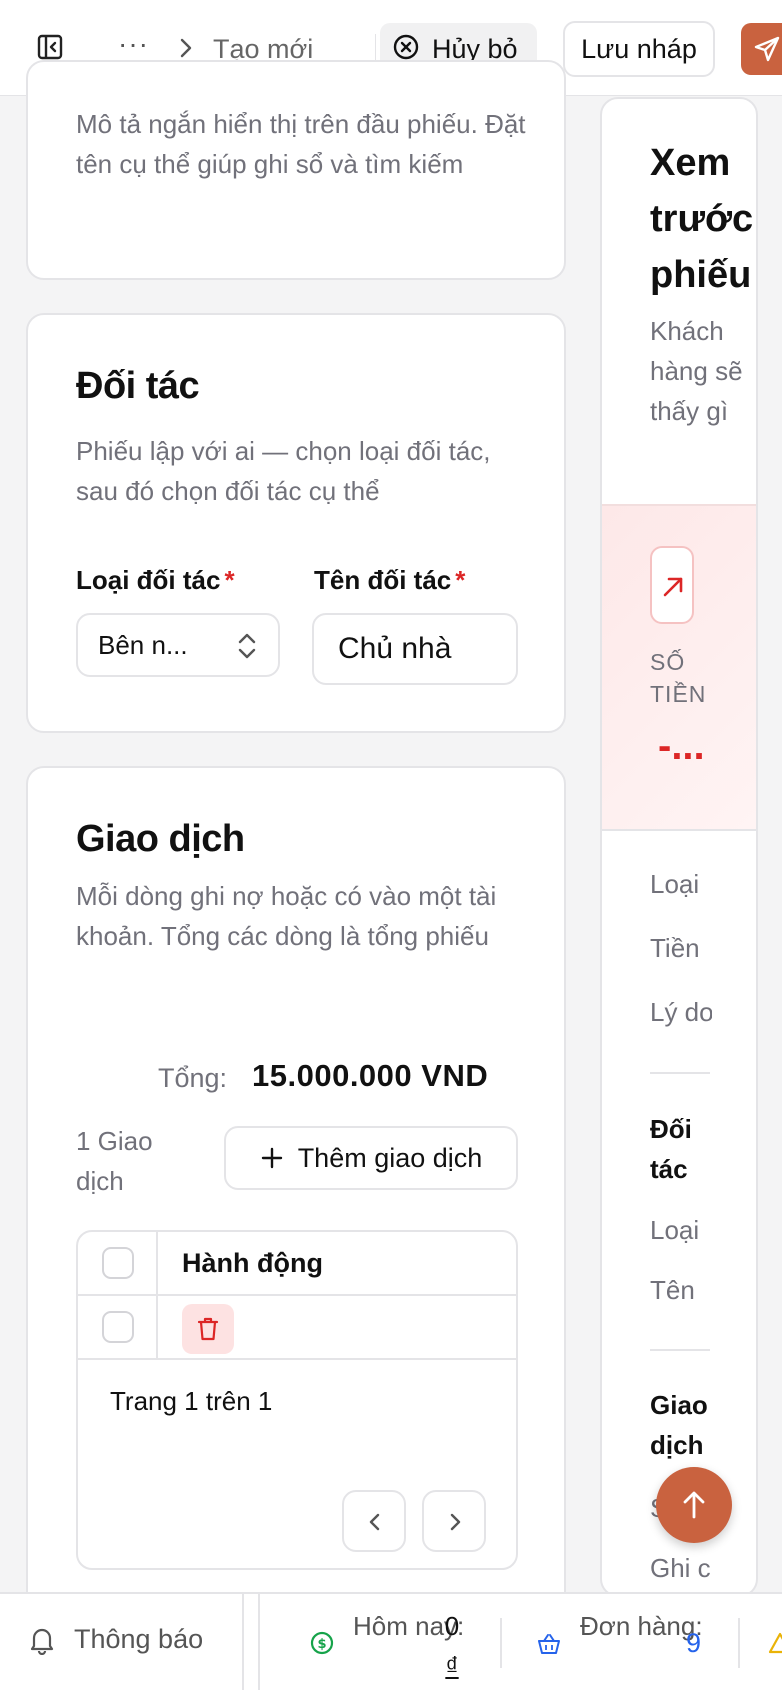  What do you see at coordinates (693, 1643) in the screenshot?
I see `orders-count: 9` at bounding box center [693, 1643].